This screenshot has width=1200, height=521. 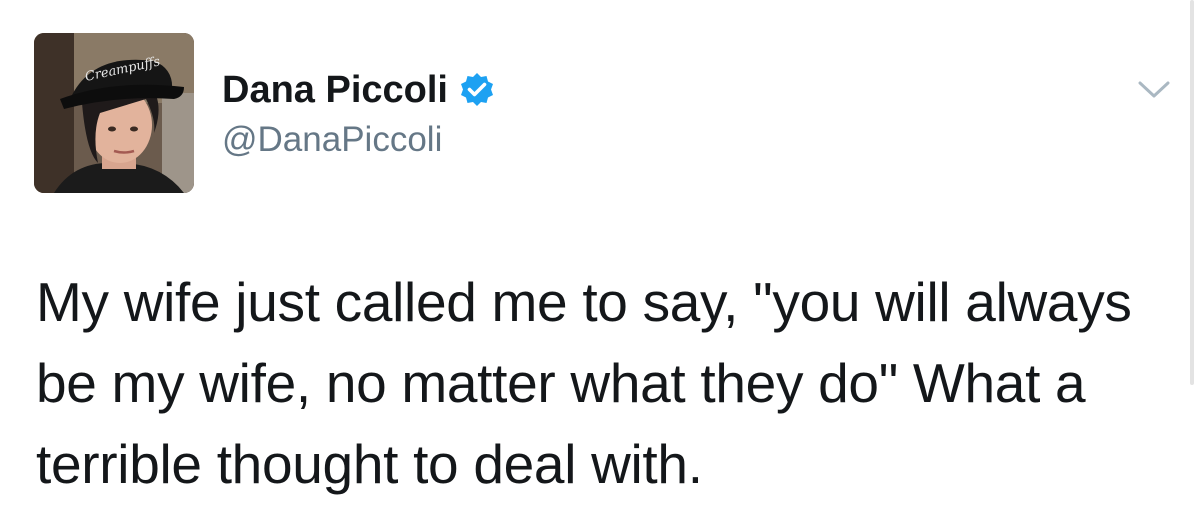 What do you see at coordinates (1192, 192) in the screenshot?
I see `scrollbar` at bounding box center [1192, 192].